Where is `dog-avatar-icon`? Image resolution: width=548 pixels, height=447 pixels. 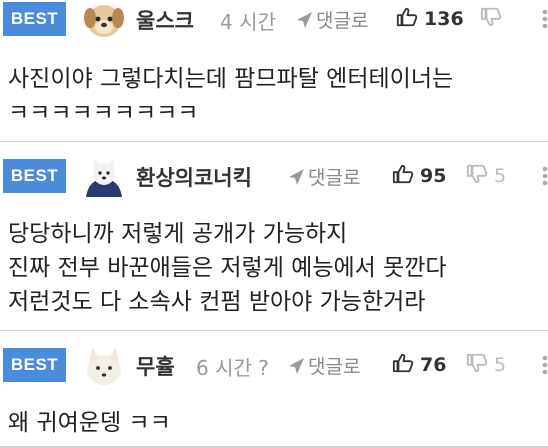
dog-avatar-icon is located at coordinates (104, 178).